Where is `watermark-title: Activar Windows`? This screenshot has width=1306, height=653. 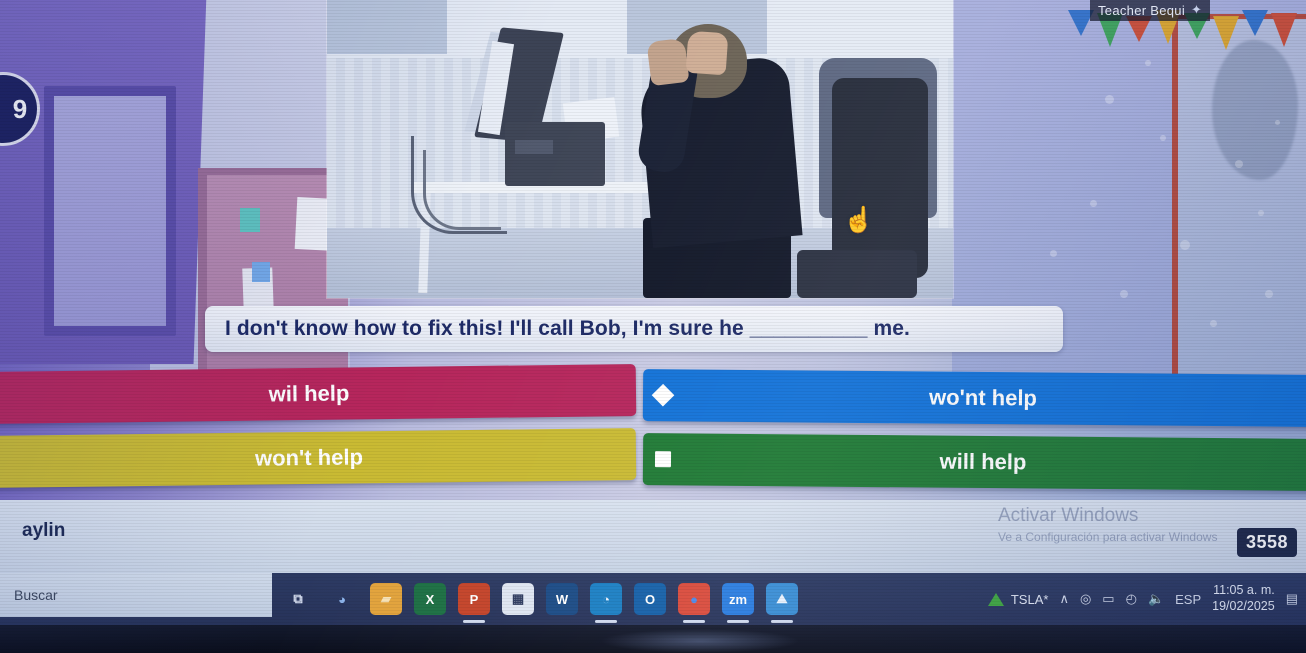 watermark-title: Activar Windows is located at coordinates (1068, 515).